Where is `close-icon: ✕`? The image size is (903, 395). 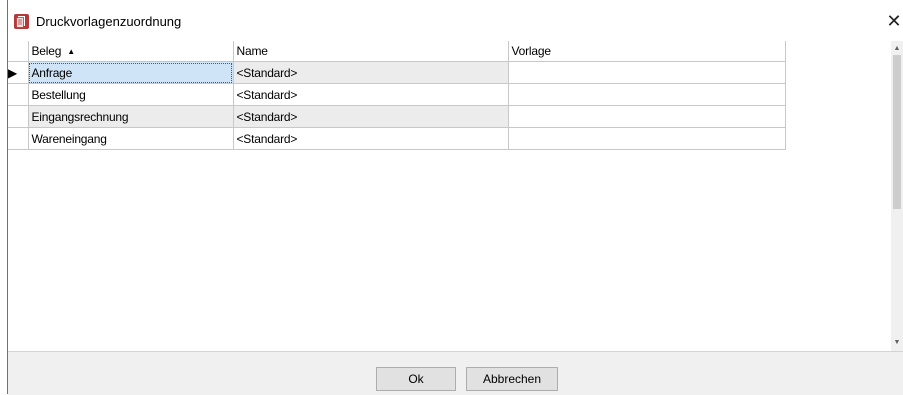
close-icon: ✕ is located at coordinates (894, 20).